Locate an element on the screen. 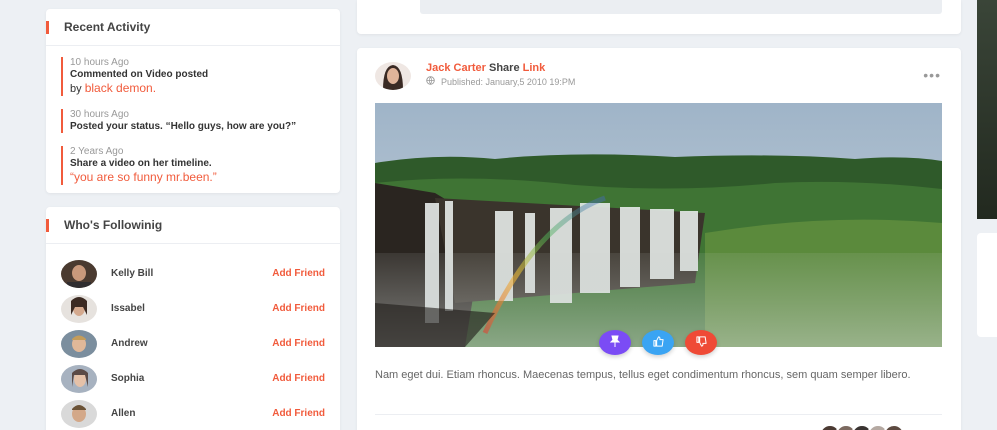 This screenshot has width=997, height=430. follower-name: Sophia is located at coordinates (191, 378).